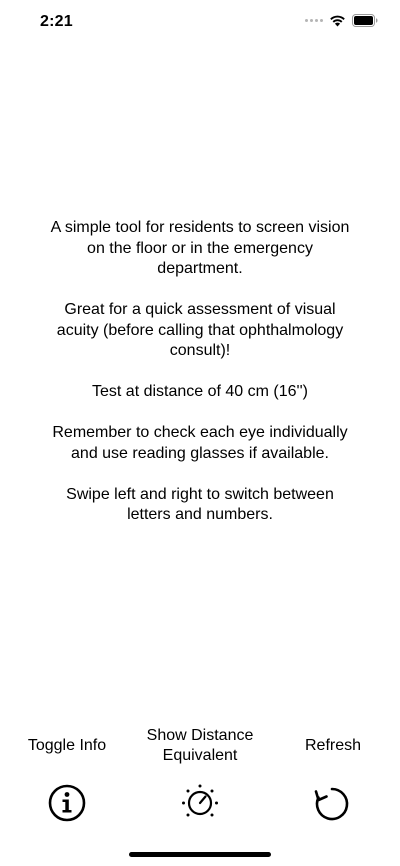 The width and height of the screenshot is (400, 866). I want to click on status-time: 2:21, so click(56, 21).